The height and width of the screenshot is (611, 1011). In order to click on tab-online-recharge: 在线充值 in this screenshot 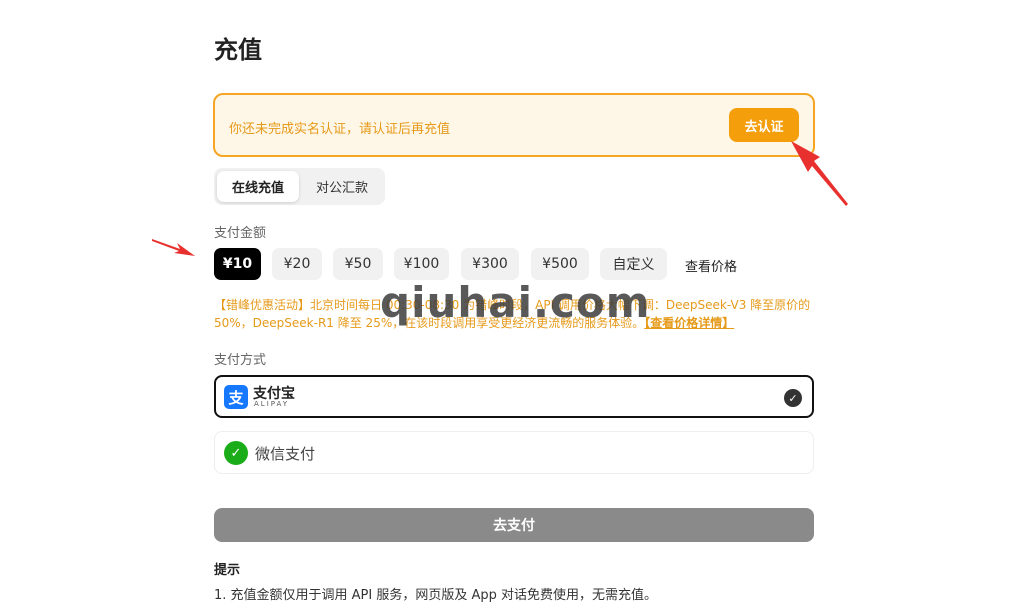, I will do `click(258, 186)`.